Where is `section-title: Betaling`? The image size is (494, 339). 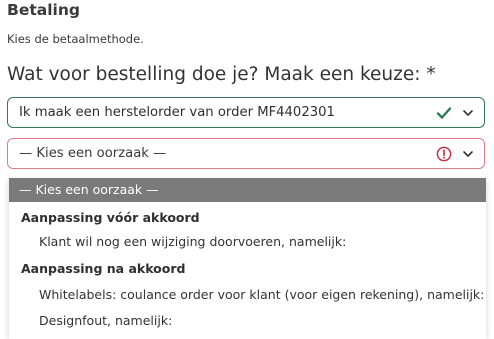
section-title: Betaling is located at coordinates (43, 10).